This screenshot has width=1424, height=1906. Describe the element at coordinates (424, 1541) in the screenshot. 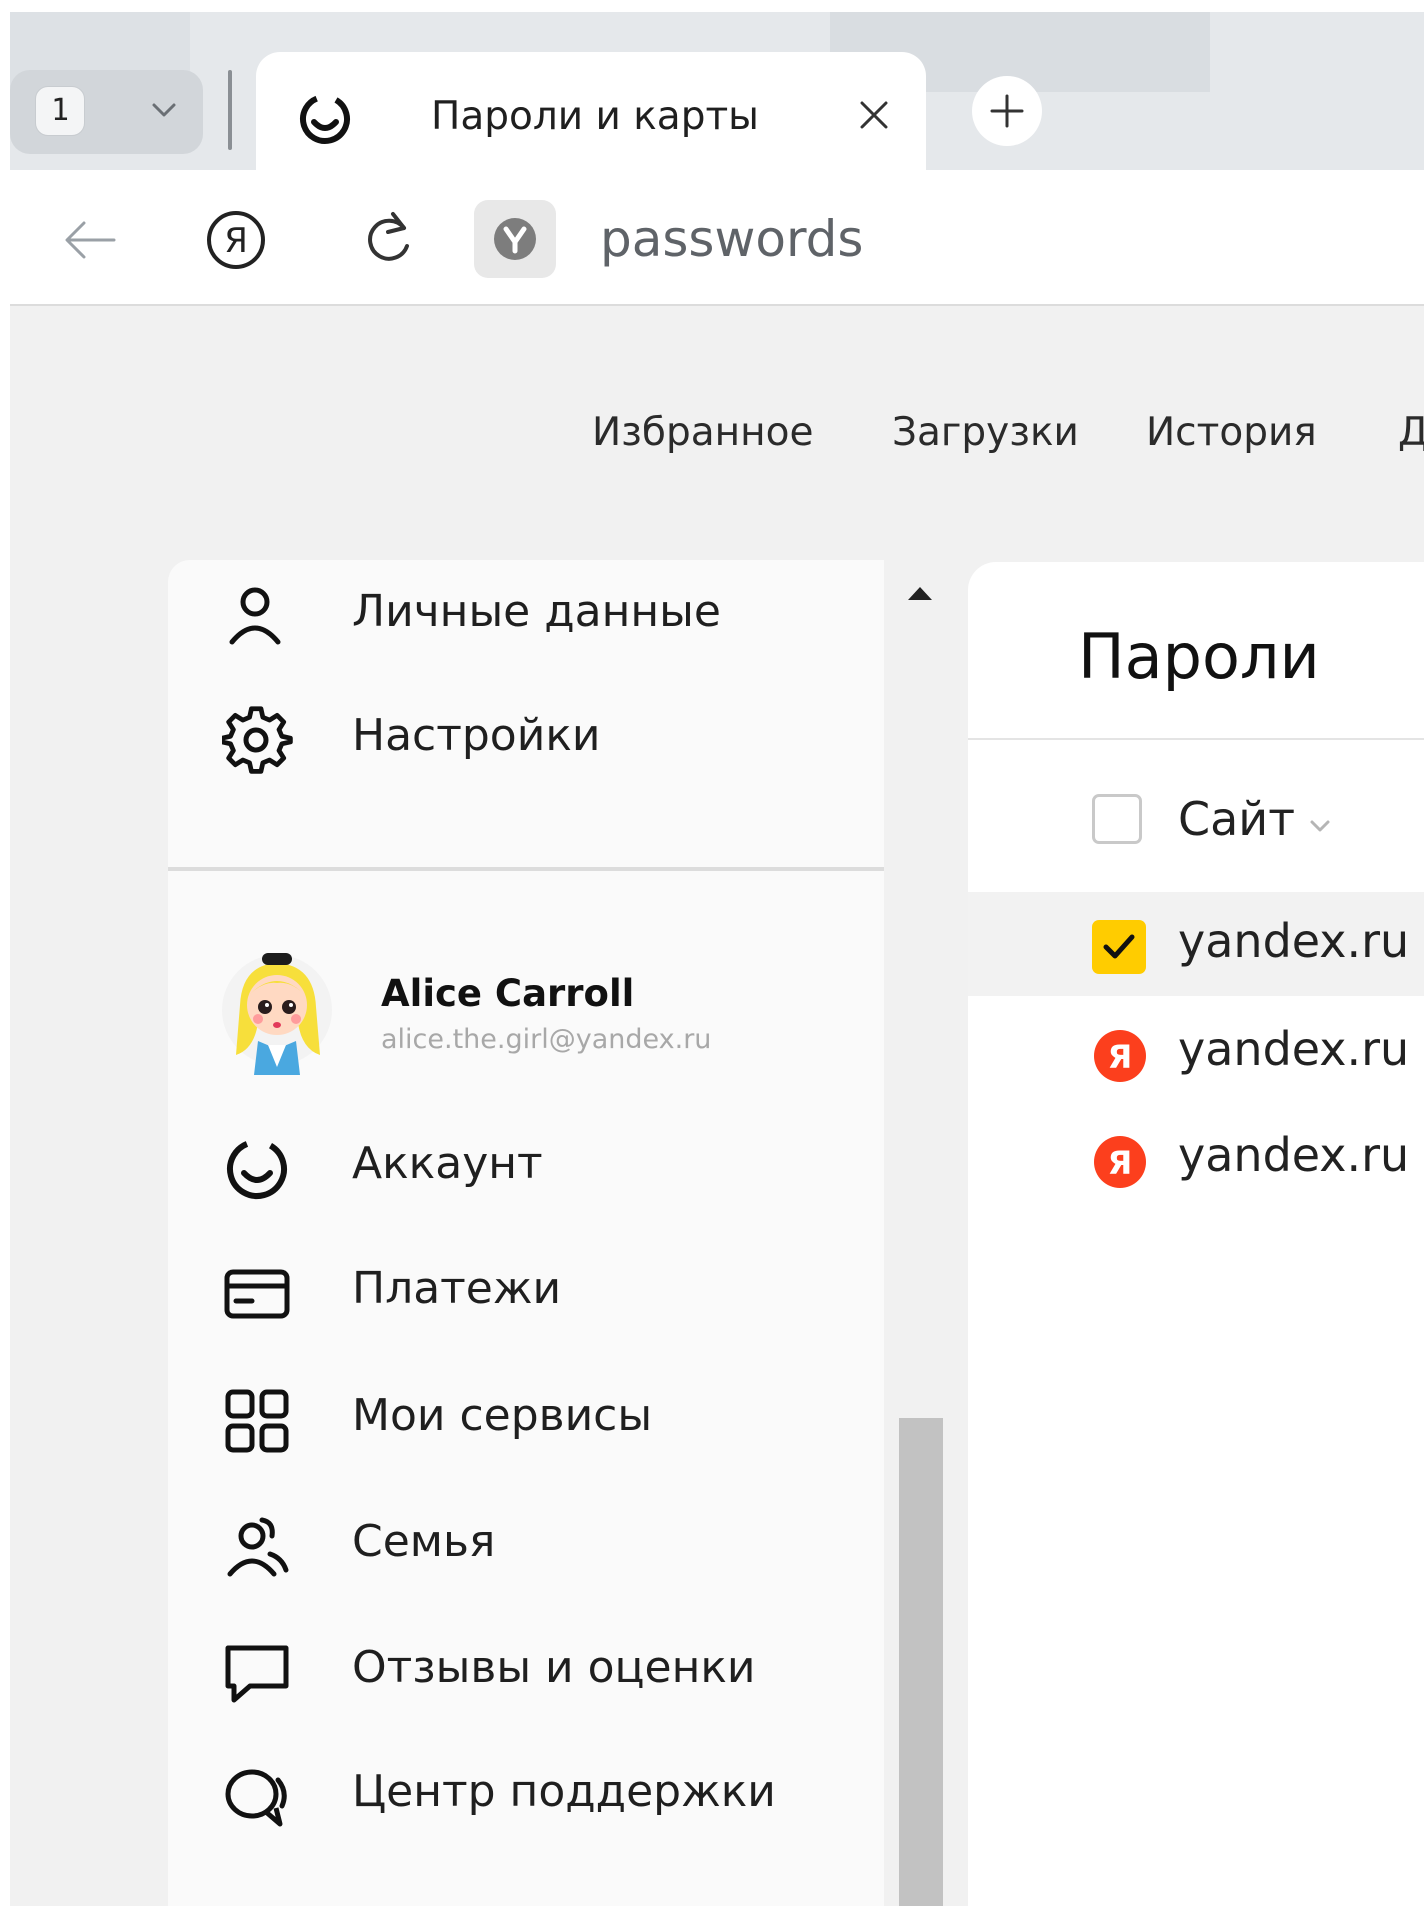

I see `sidebar-item-label: Семья` at that location.